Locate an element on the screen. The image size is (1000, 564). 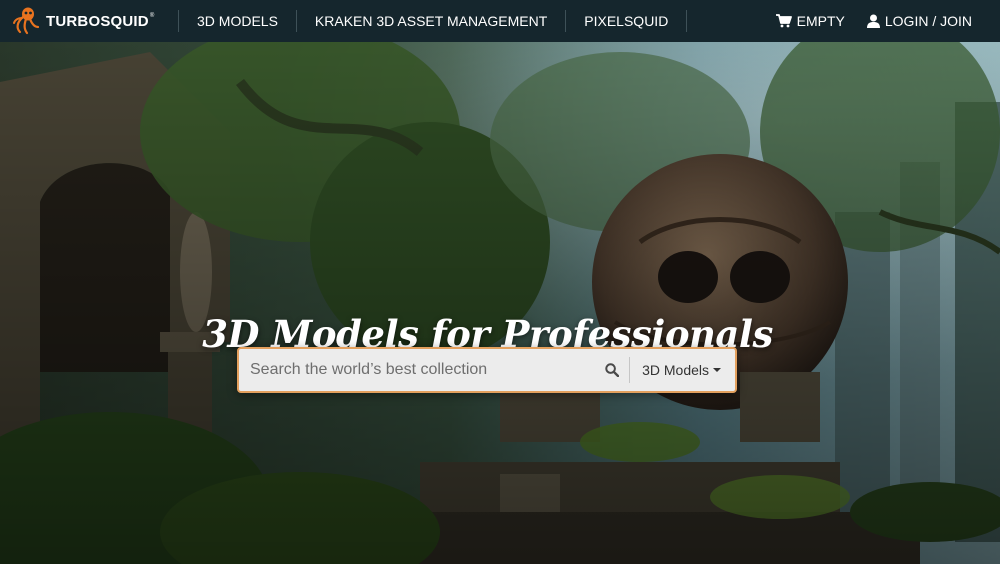
search-button is located at coordinates (612, 370).